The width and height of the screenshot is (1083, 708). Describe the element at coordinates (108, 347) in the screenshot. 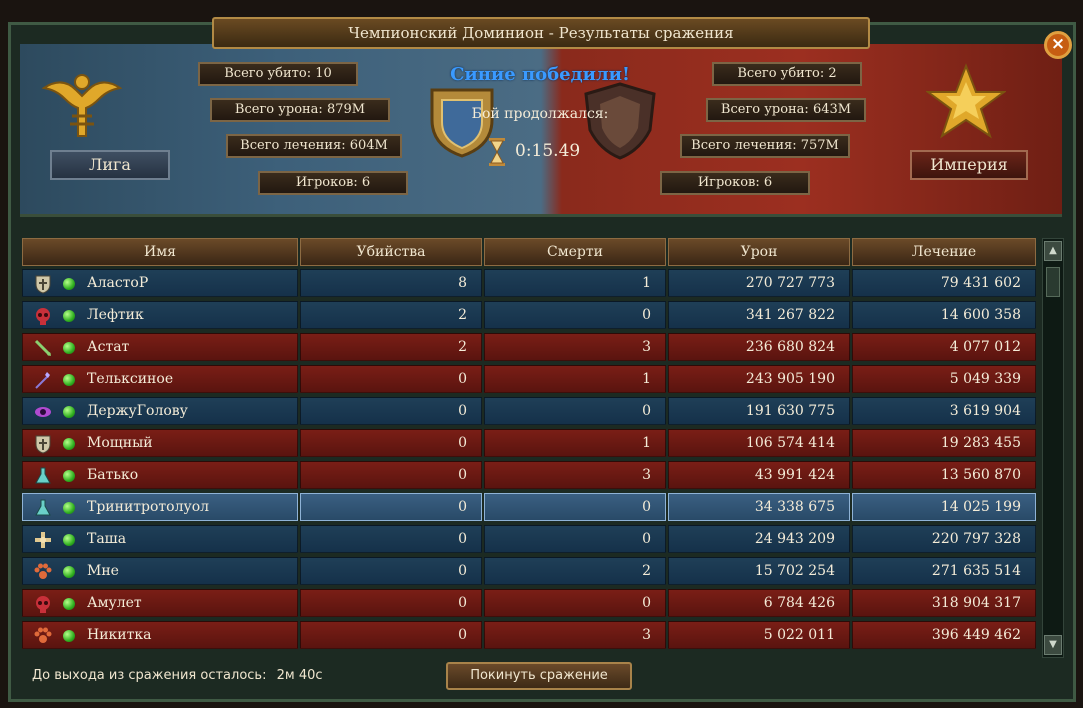

I see `player-name: Астат` at that location.